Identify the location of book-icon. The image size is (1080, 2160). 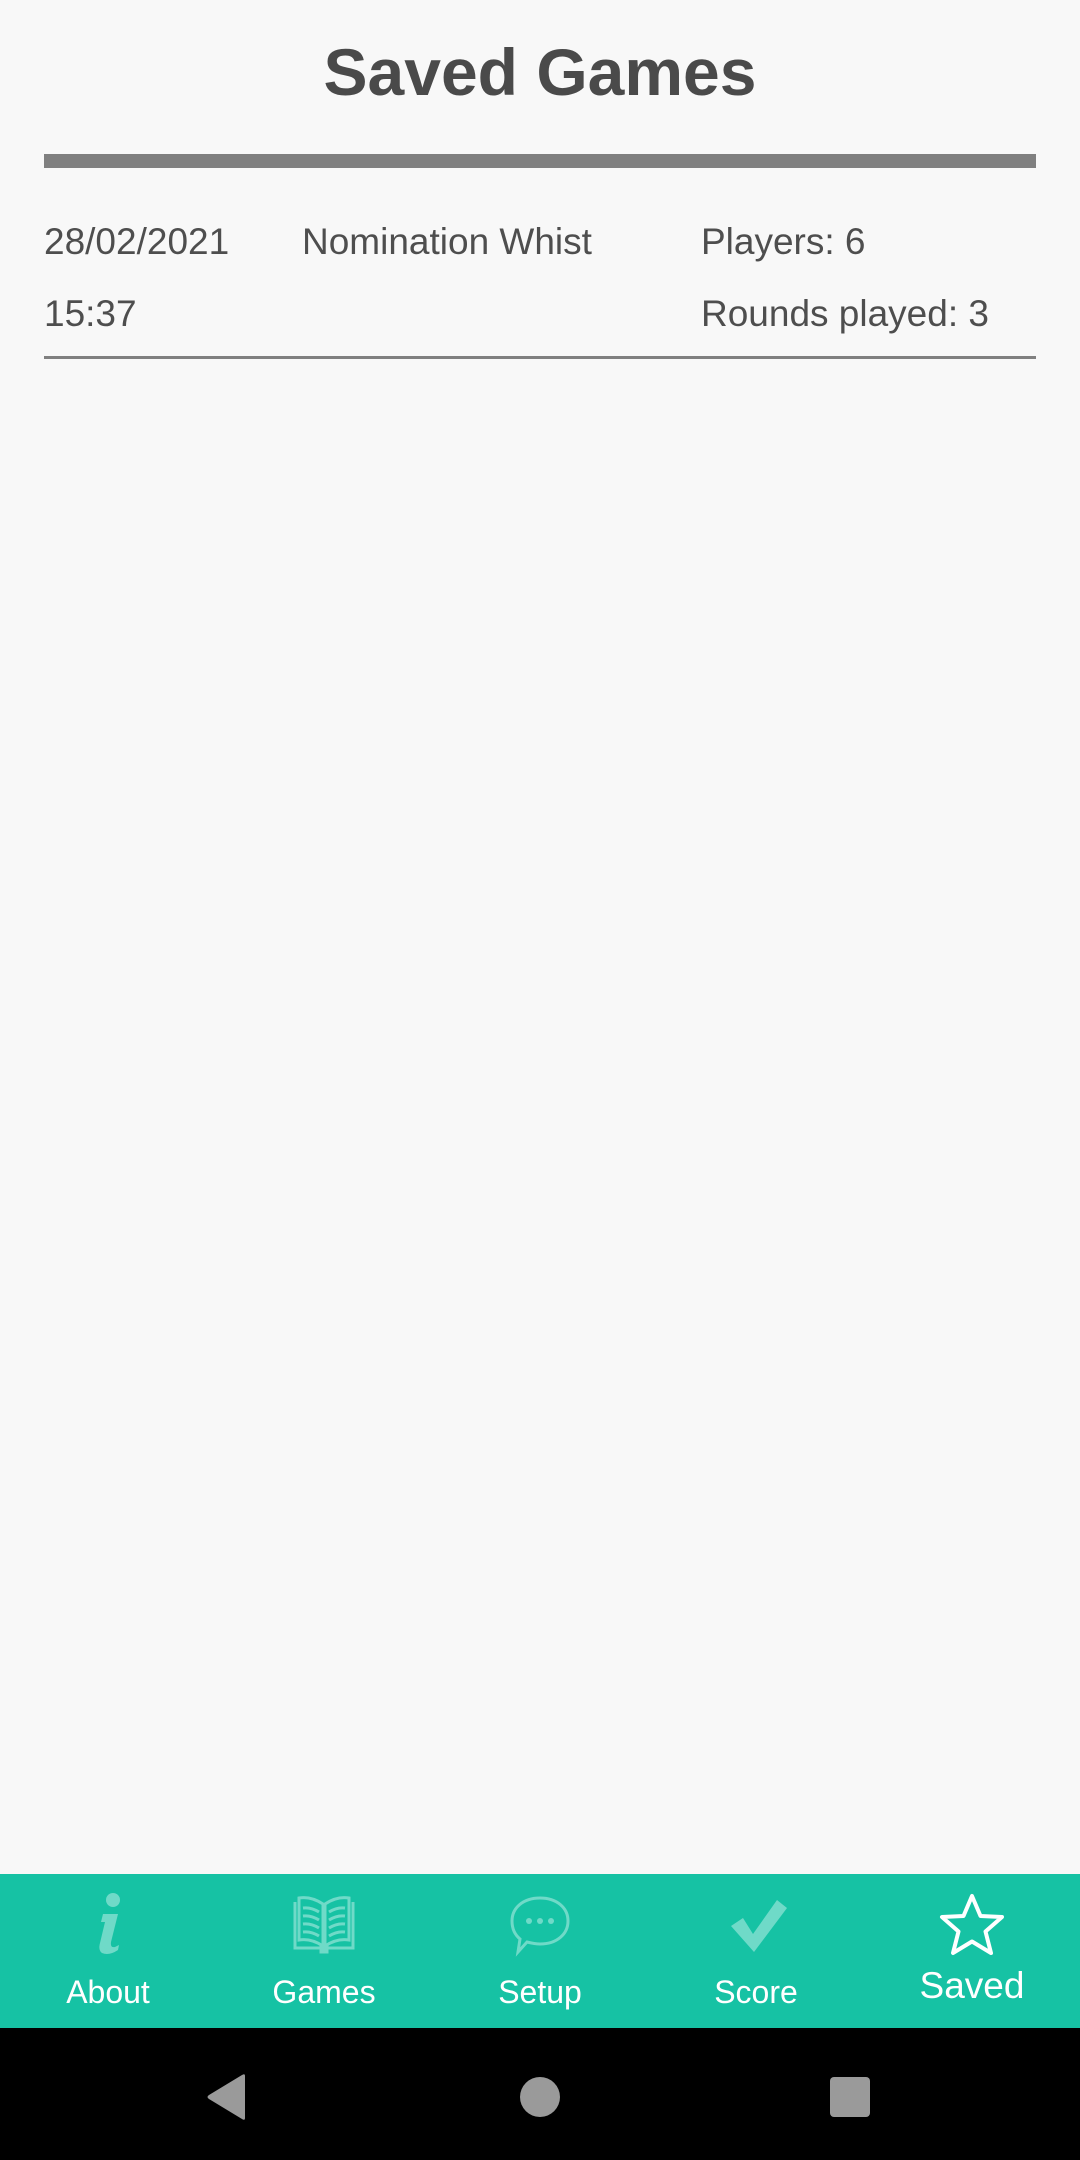
(324, 1925).